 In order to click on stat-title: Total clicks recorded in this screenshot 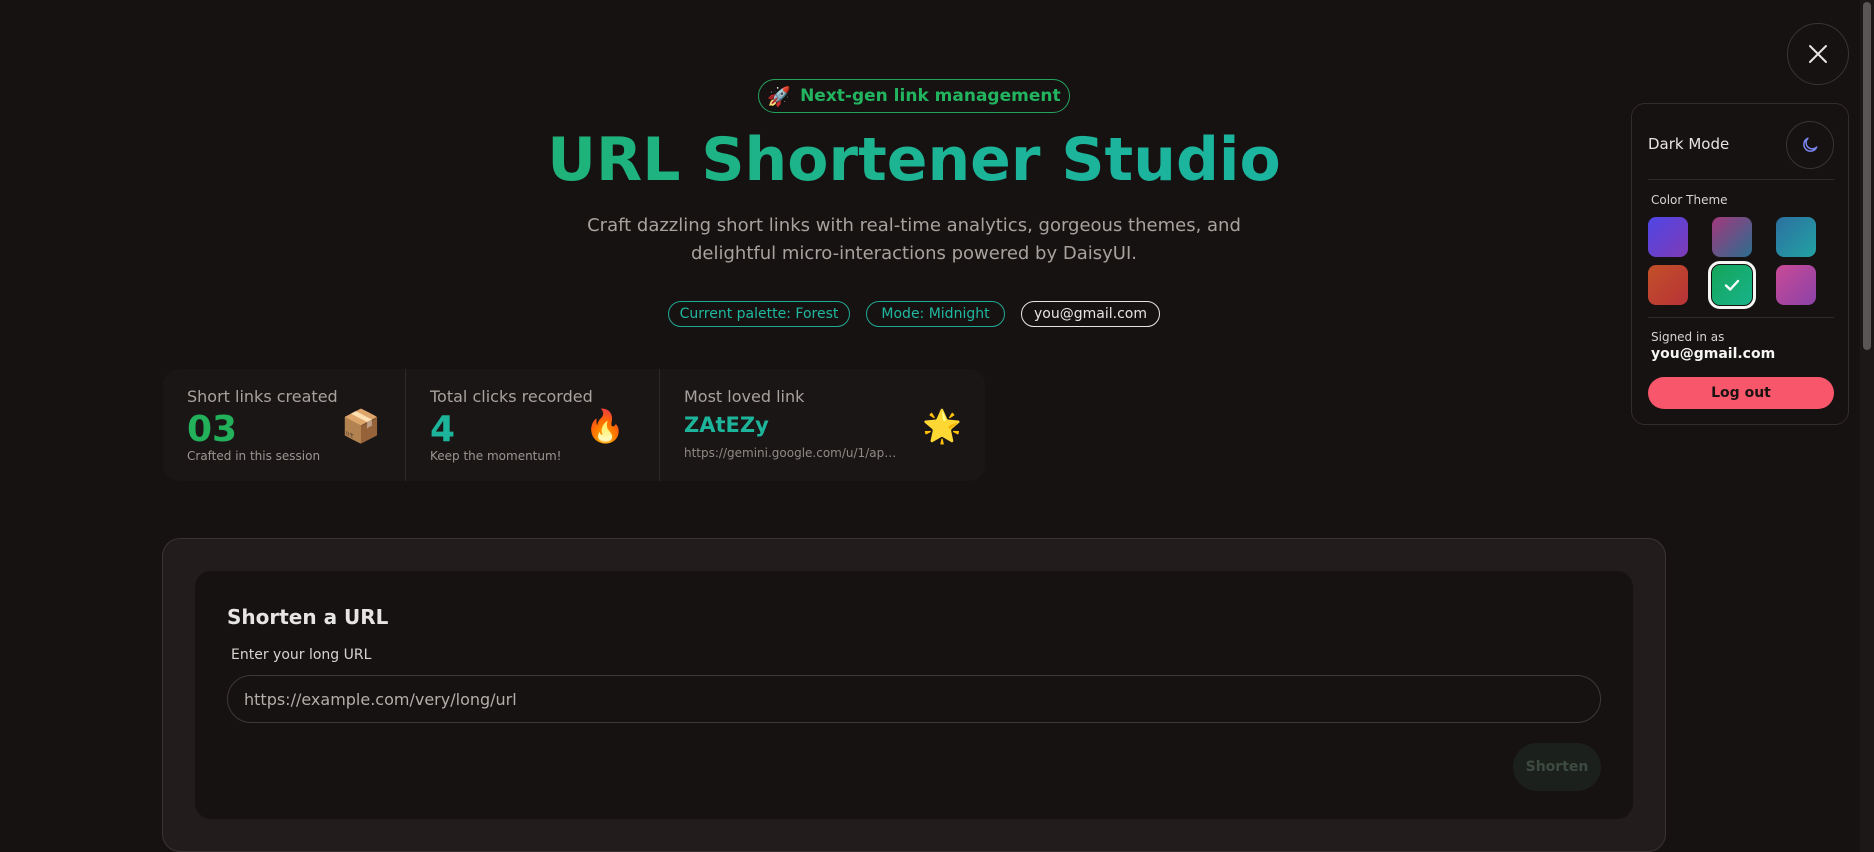, I will do `click(511, 396)`.